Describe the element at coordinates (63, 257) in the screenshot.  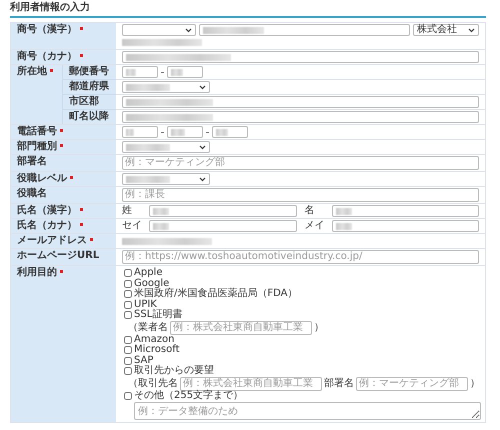
I see `field-label: ホームページURL` at that location.